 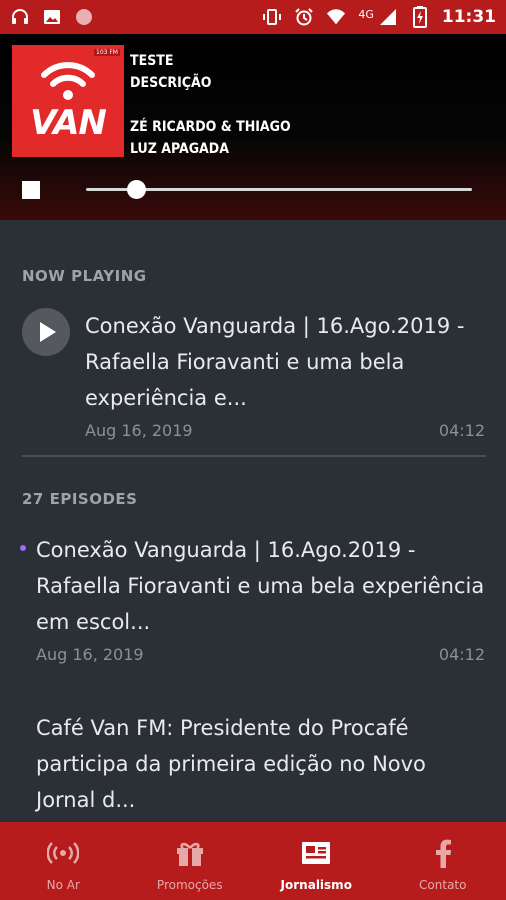 I want to click on nav-item-contato: Contato, so click(x=443, y=861).